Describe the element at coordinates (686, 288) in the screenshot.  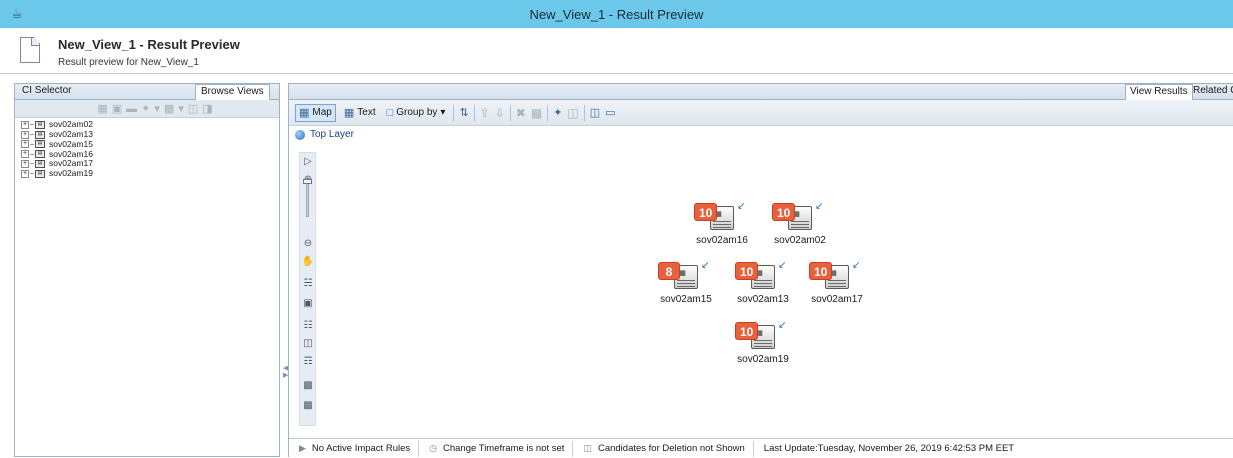
I see `map-node: ▦ 8 ↙ sov02am15` at that location.